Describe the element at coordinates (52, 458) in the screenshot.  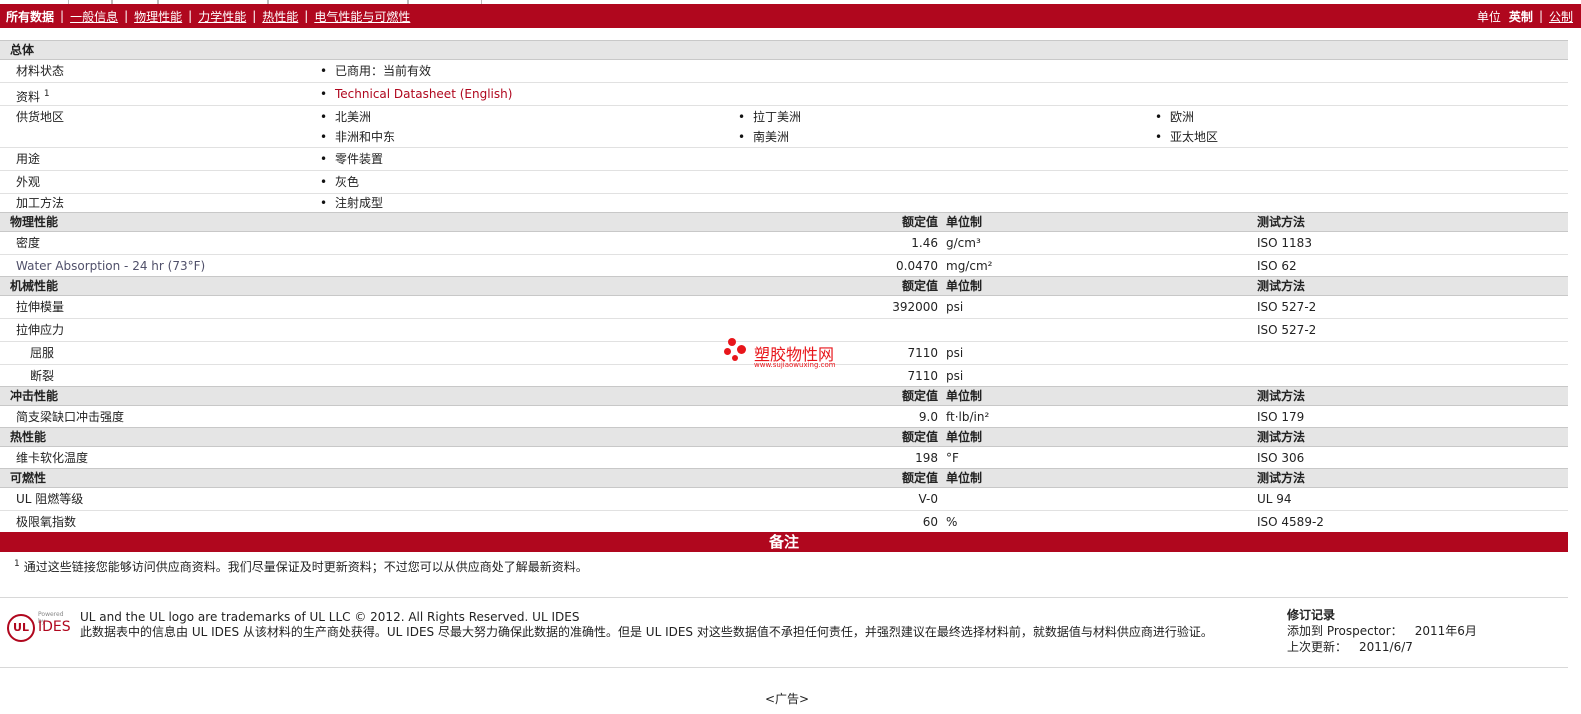
I see `property-label: 维卡软化温度` at that location.